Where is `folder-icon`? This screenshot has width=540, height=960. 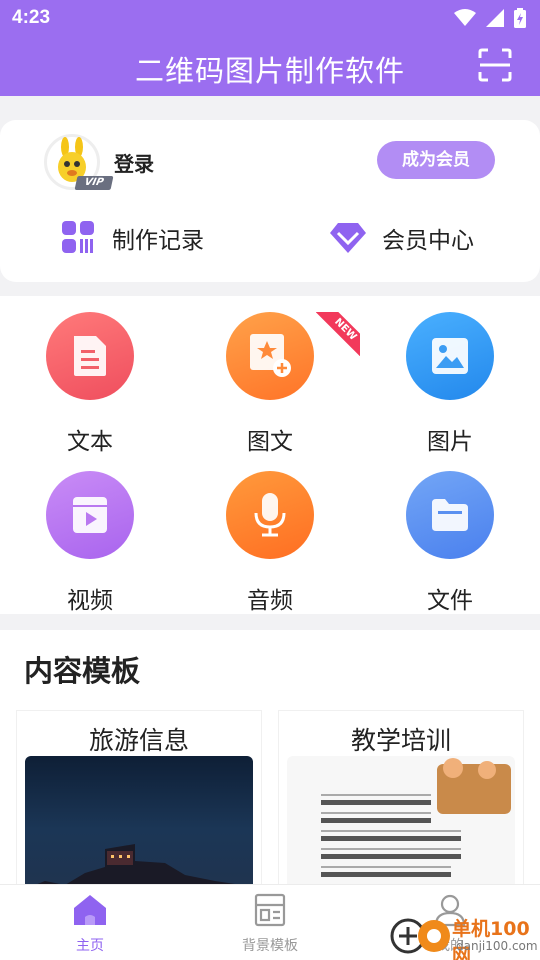 folder-icon is located at coordinates (450, 515).